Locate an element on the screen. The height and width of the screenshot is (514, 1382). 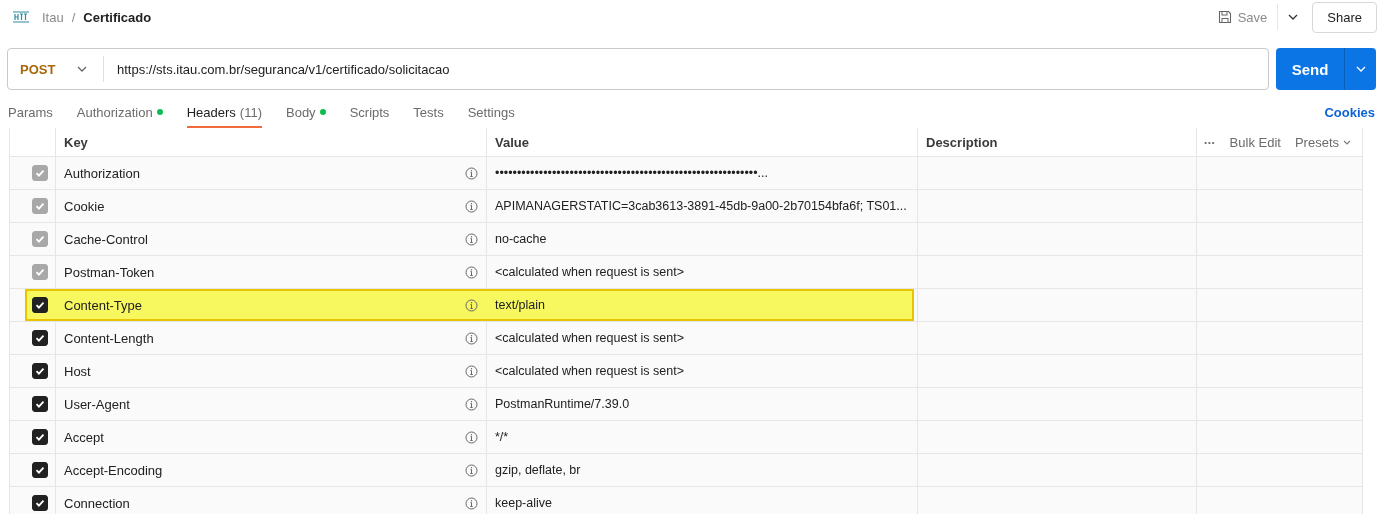
save-button: Save is located at coordinates (1242, 17).